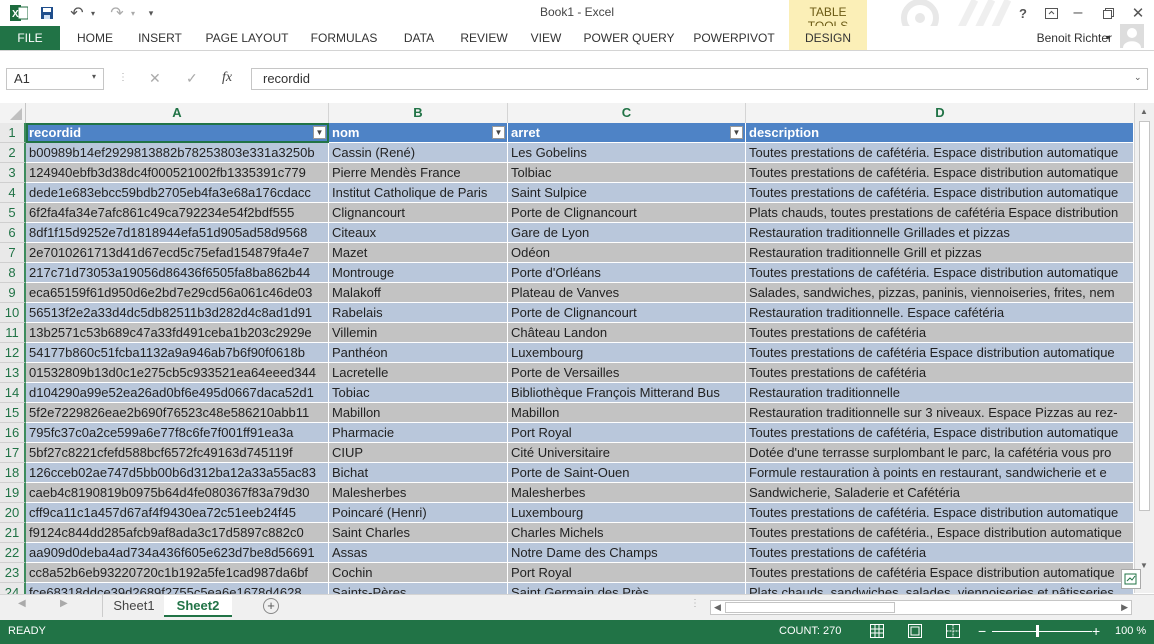 This screenshot has width=1154, height=644. Describe the element at coordinates (177, 273) in the screenshot. I see `table-cell: 217c71d73053a19056d86436f6505fa8ba862b44` at that location.